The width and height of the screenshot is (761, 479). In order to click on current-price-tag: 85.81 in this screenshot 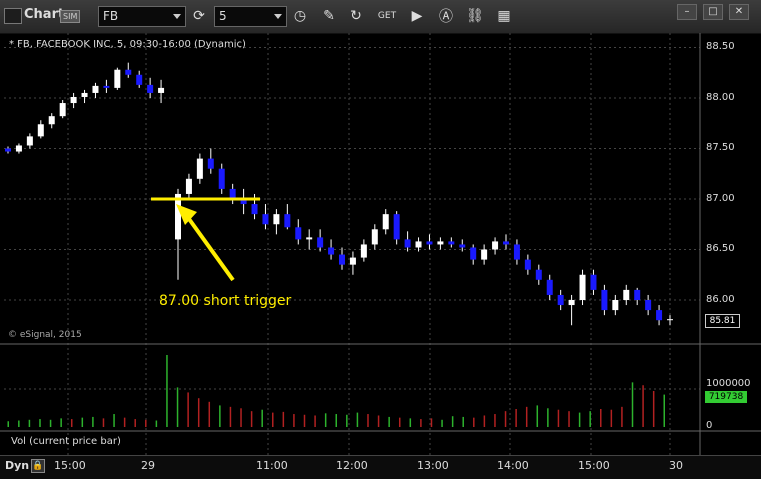, I will do `click(722, 321)`.